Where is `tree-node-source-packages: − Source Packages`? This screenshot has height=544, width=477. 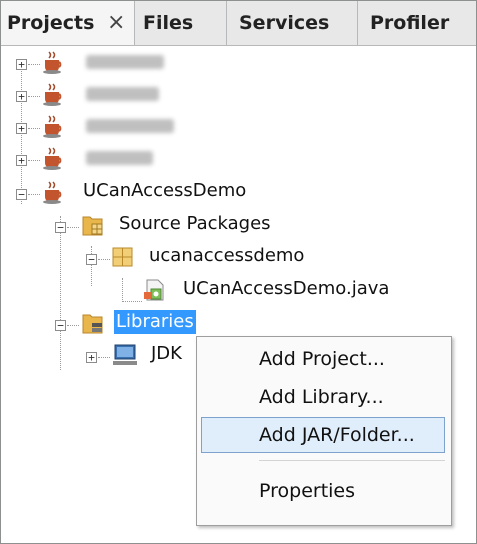
tree-node-source-packages: − Source Packages is located at coordinates (238, 226).